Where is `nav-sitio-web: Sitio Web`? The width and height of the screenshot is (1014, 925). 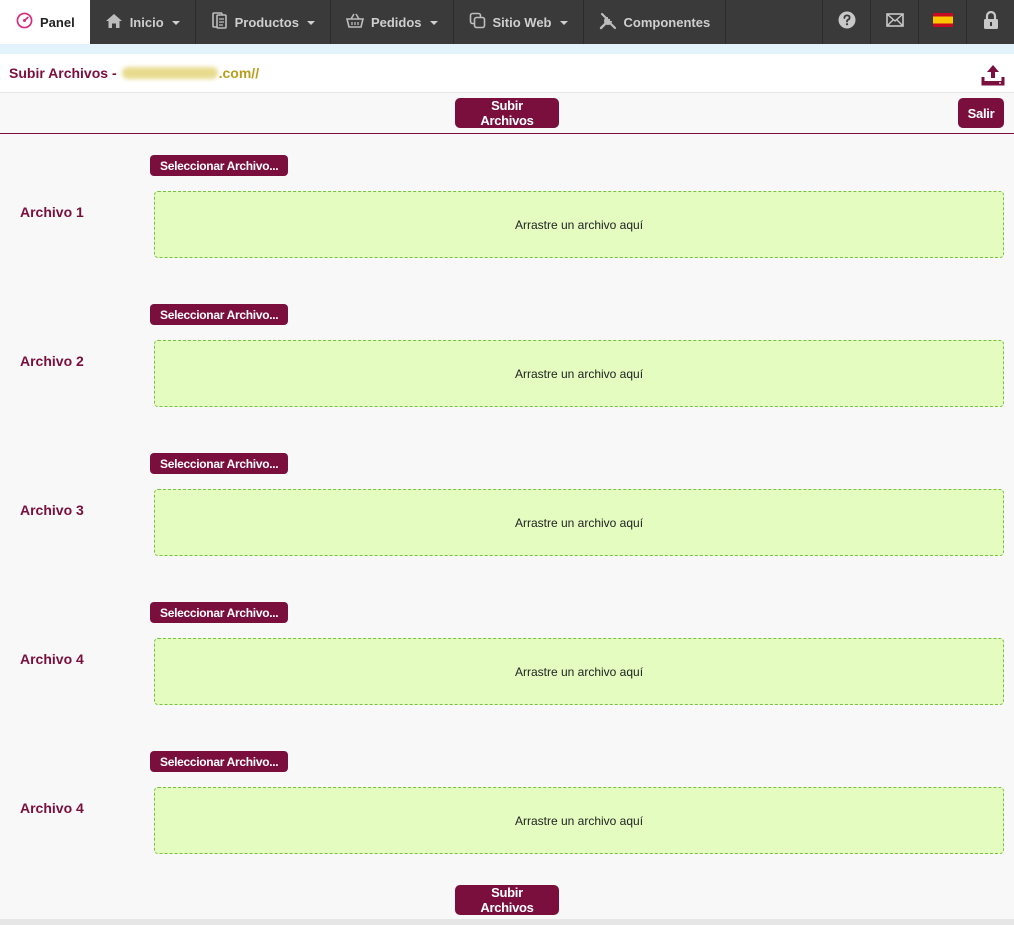
nav-sitio-web: Sitio Web is located at coordinates (519, 22).